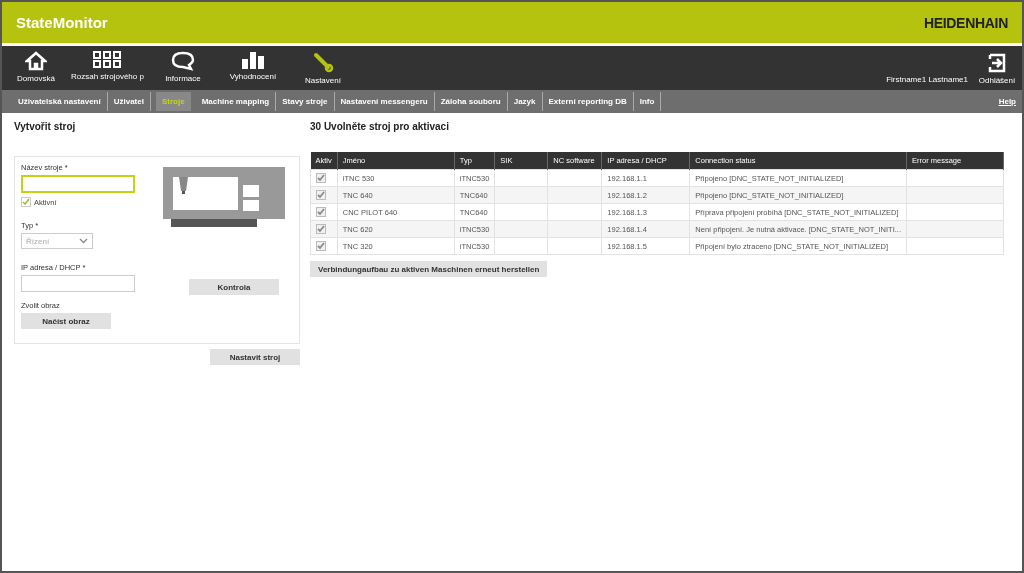 The width and height of the screenshot is (1024, 573). I want to click on help-link: Help, so click(1010, 101).